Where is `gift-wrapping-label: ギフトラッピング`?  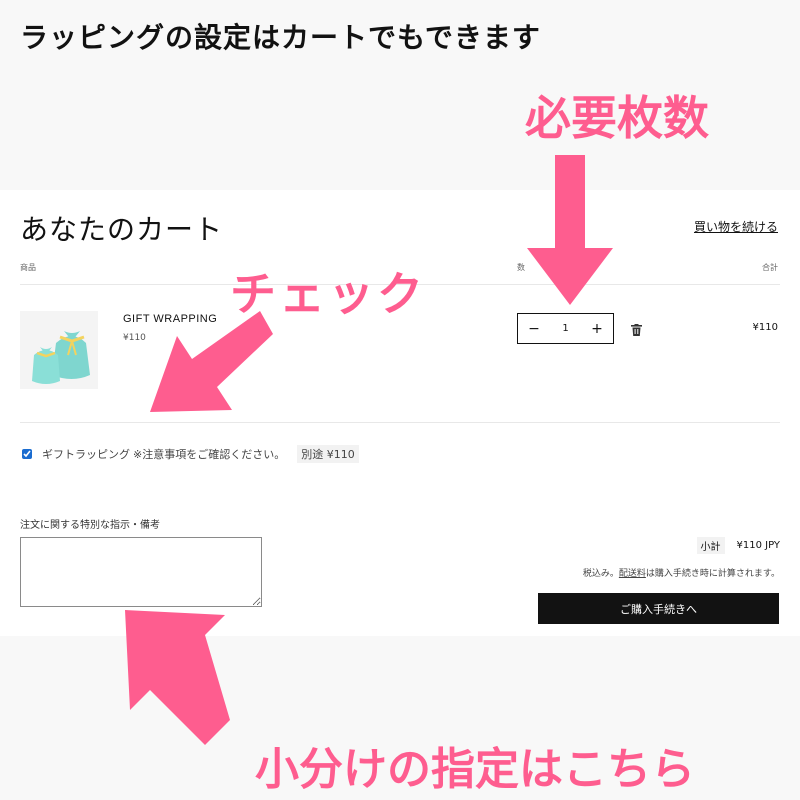
gift-wrapping-label: ギフトラッピング is located at coordinates (86, 454).